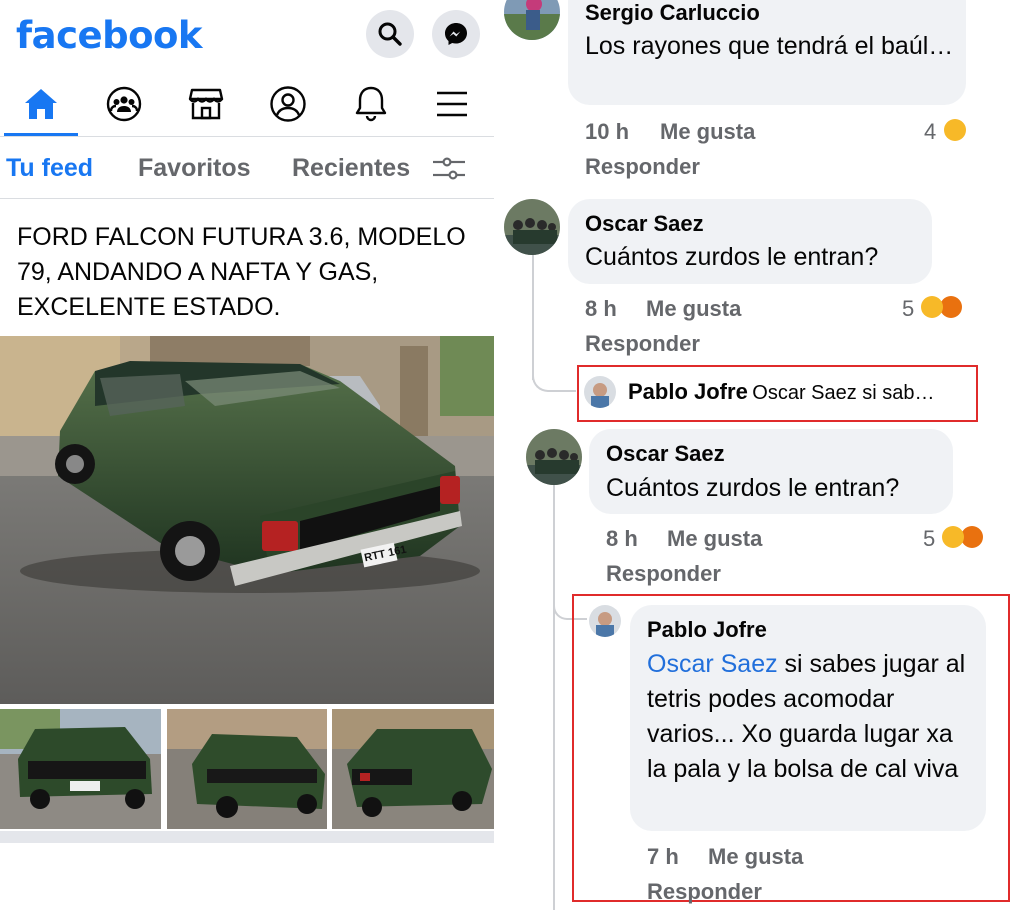 Image resolution: width=1024 pixels, height=910 pixels. I want to click on reaction-count: 4, so click(930, 132).